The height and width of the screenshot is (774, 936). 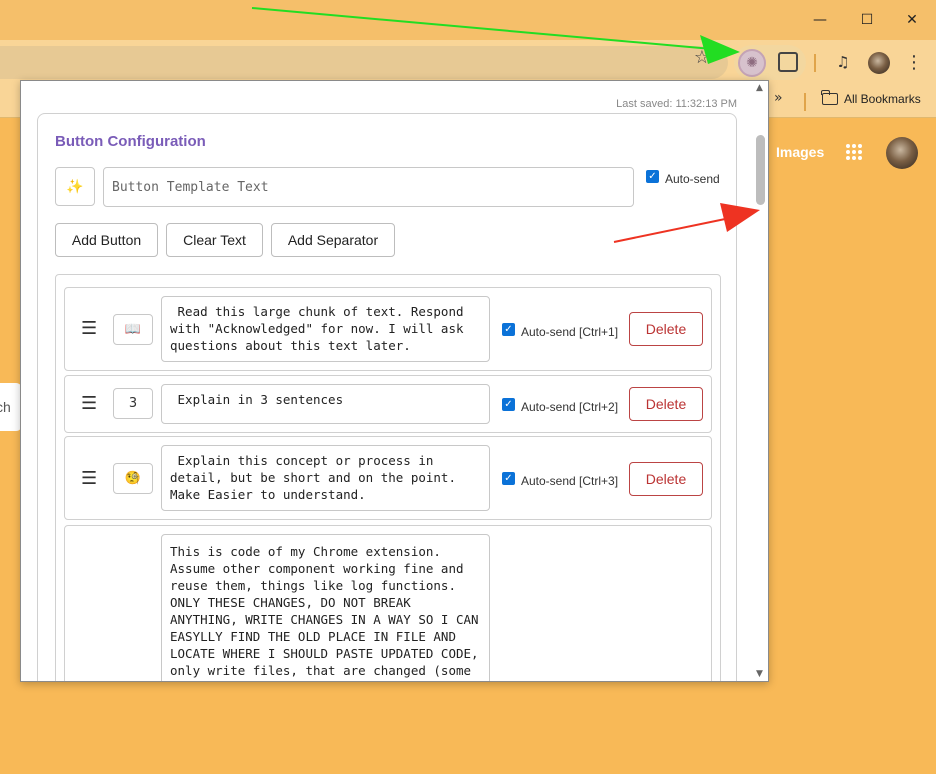 What do you see at coordinates (133, 329) in the screenshot?
I see `row-emoji-button: 📖` at bounding box center [133, 329].